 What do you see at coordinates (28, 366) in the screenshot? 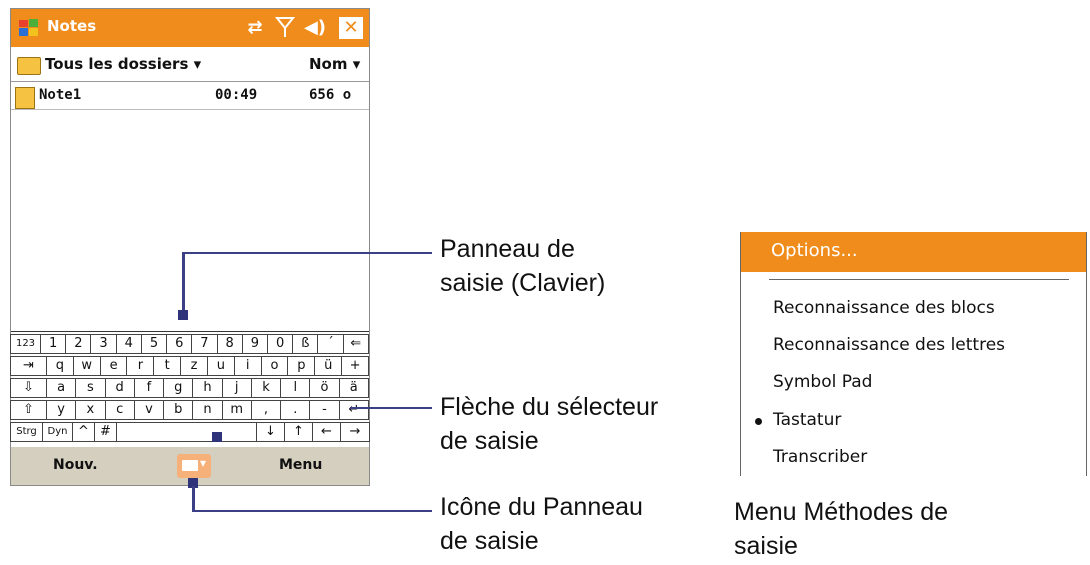
I see `keyboard-key: ⇥` at bounding box center [28, 366].